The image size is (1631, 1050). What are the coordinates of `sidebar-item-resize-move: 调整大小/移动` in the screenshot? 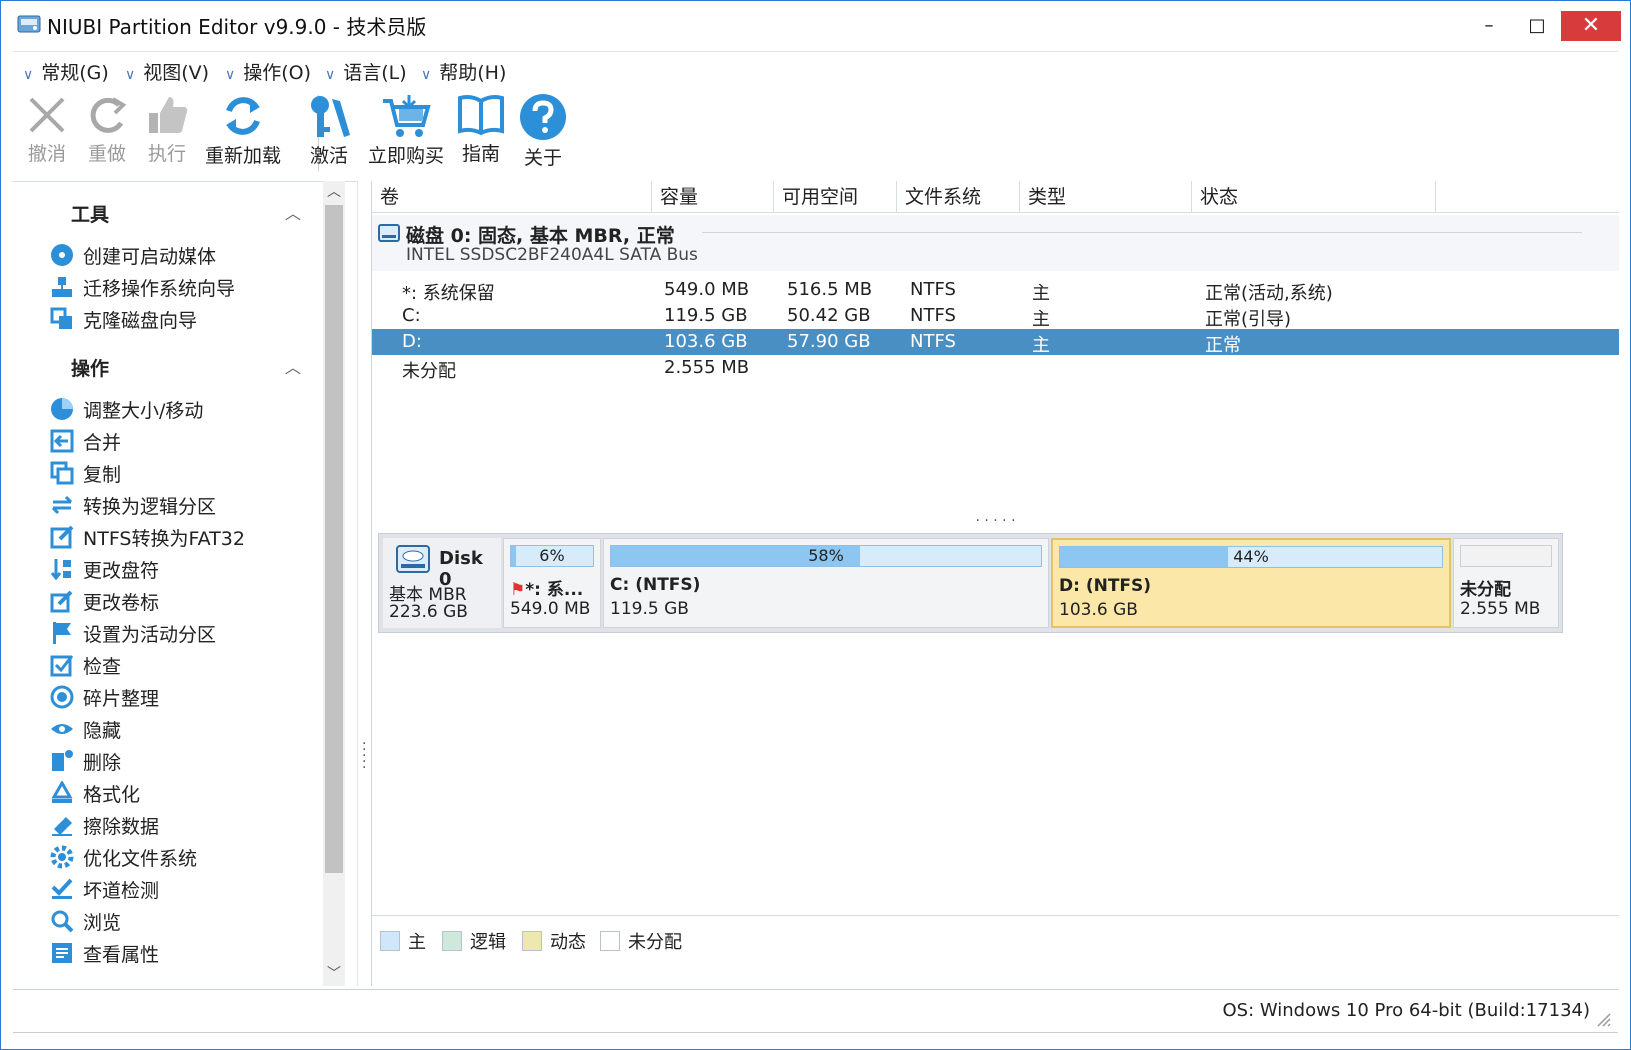 It's located at (126, 409).